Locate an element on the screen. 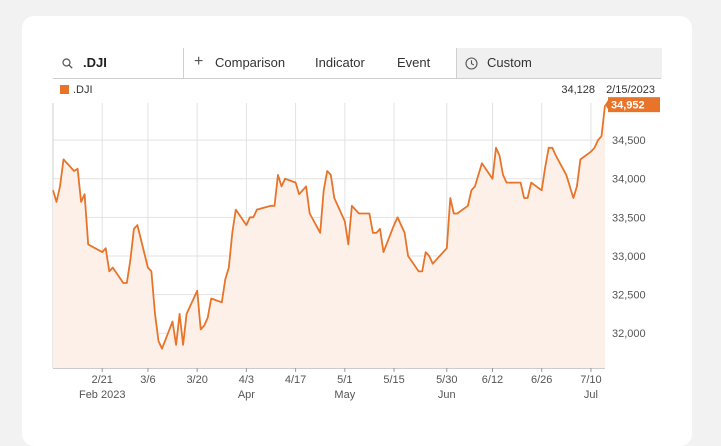 The image size is (721, 446). x-tick-label: 5/1 is located at coordinates (344, 380).